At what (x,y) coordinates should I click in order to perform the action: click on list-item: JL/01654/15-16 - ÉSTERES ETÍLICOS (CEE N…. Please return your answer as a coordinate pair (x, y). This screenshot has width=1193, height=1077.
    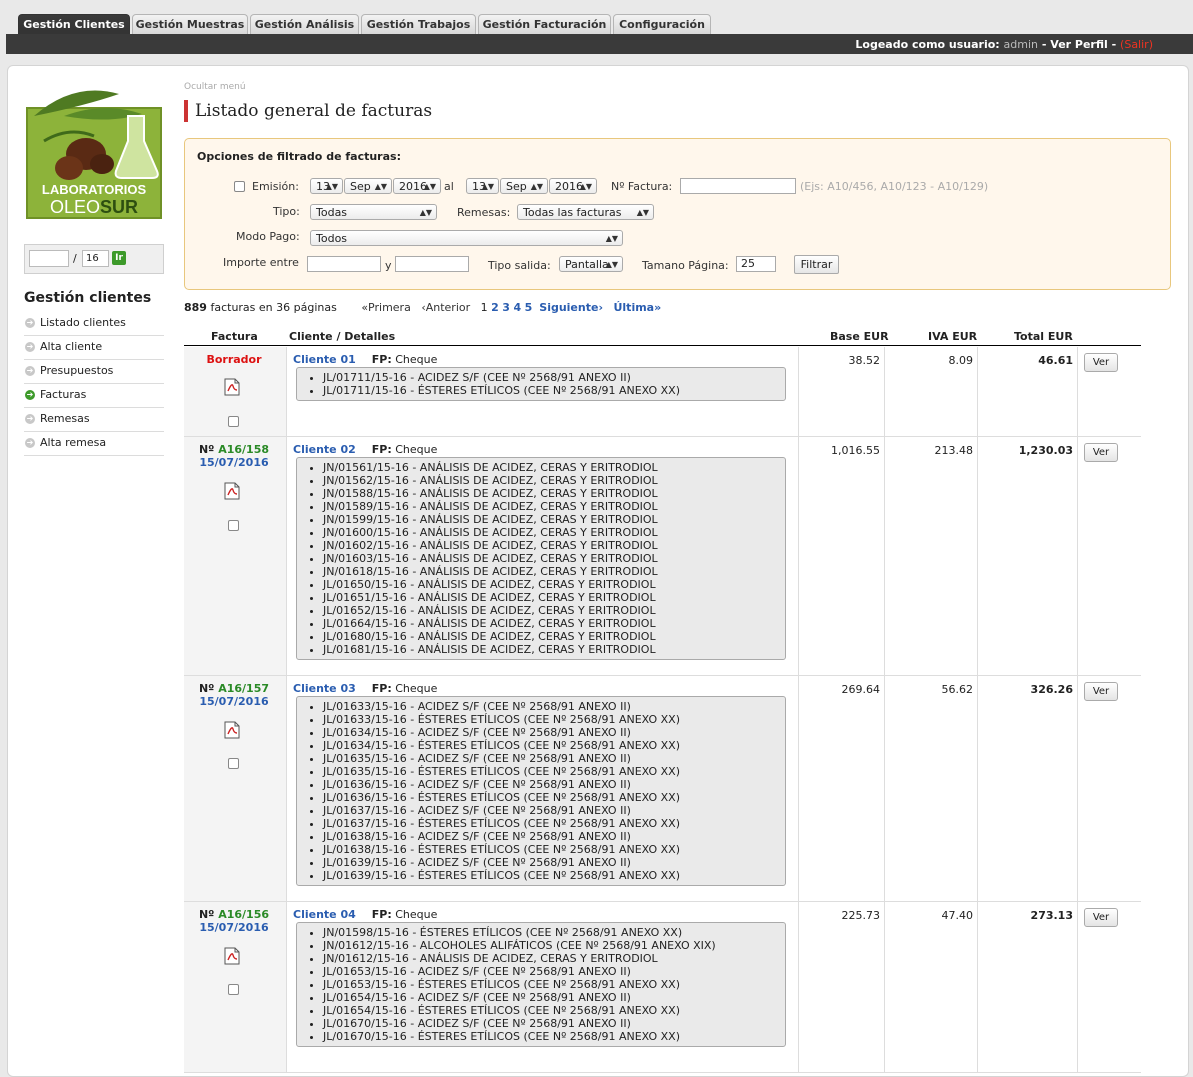
    Looking at the image, I should click on (554, 1010).